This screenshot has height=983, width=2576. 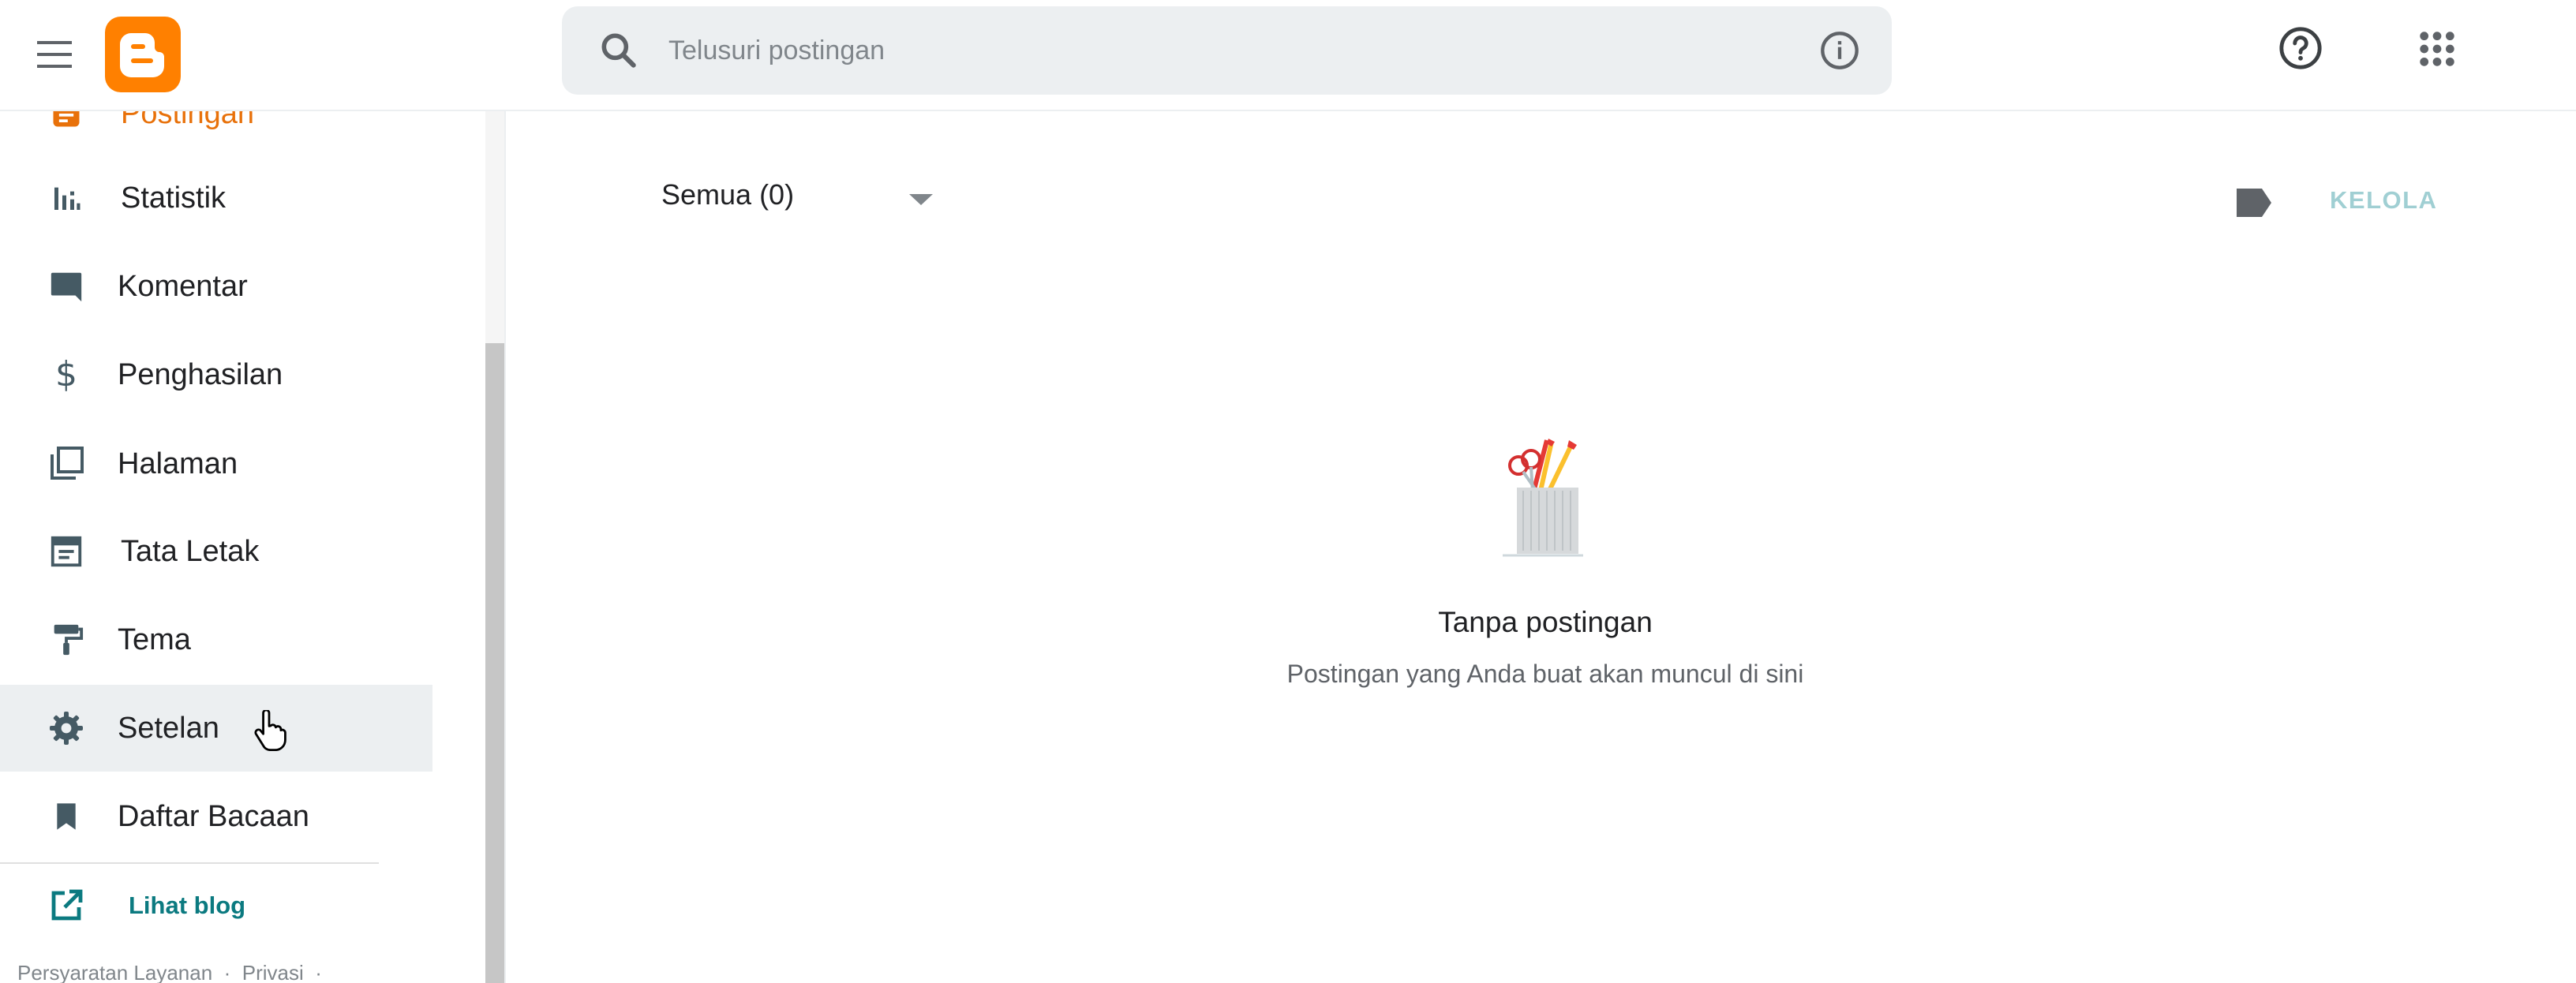 I want to click on filter-label: Semua (0), so click(x=728, y=194).